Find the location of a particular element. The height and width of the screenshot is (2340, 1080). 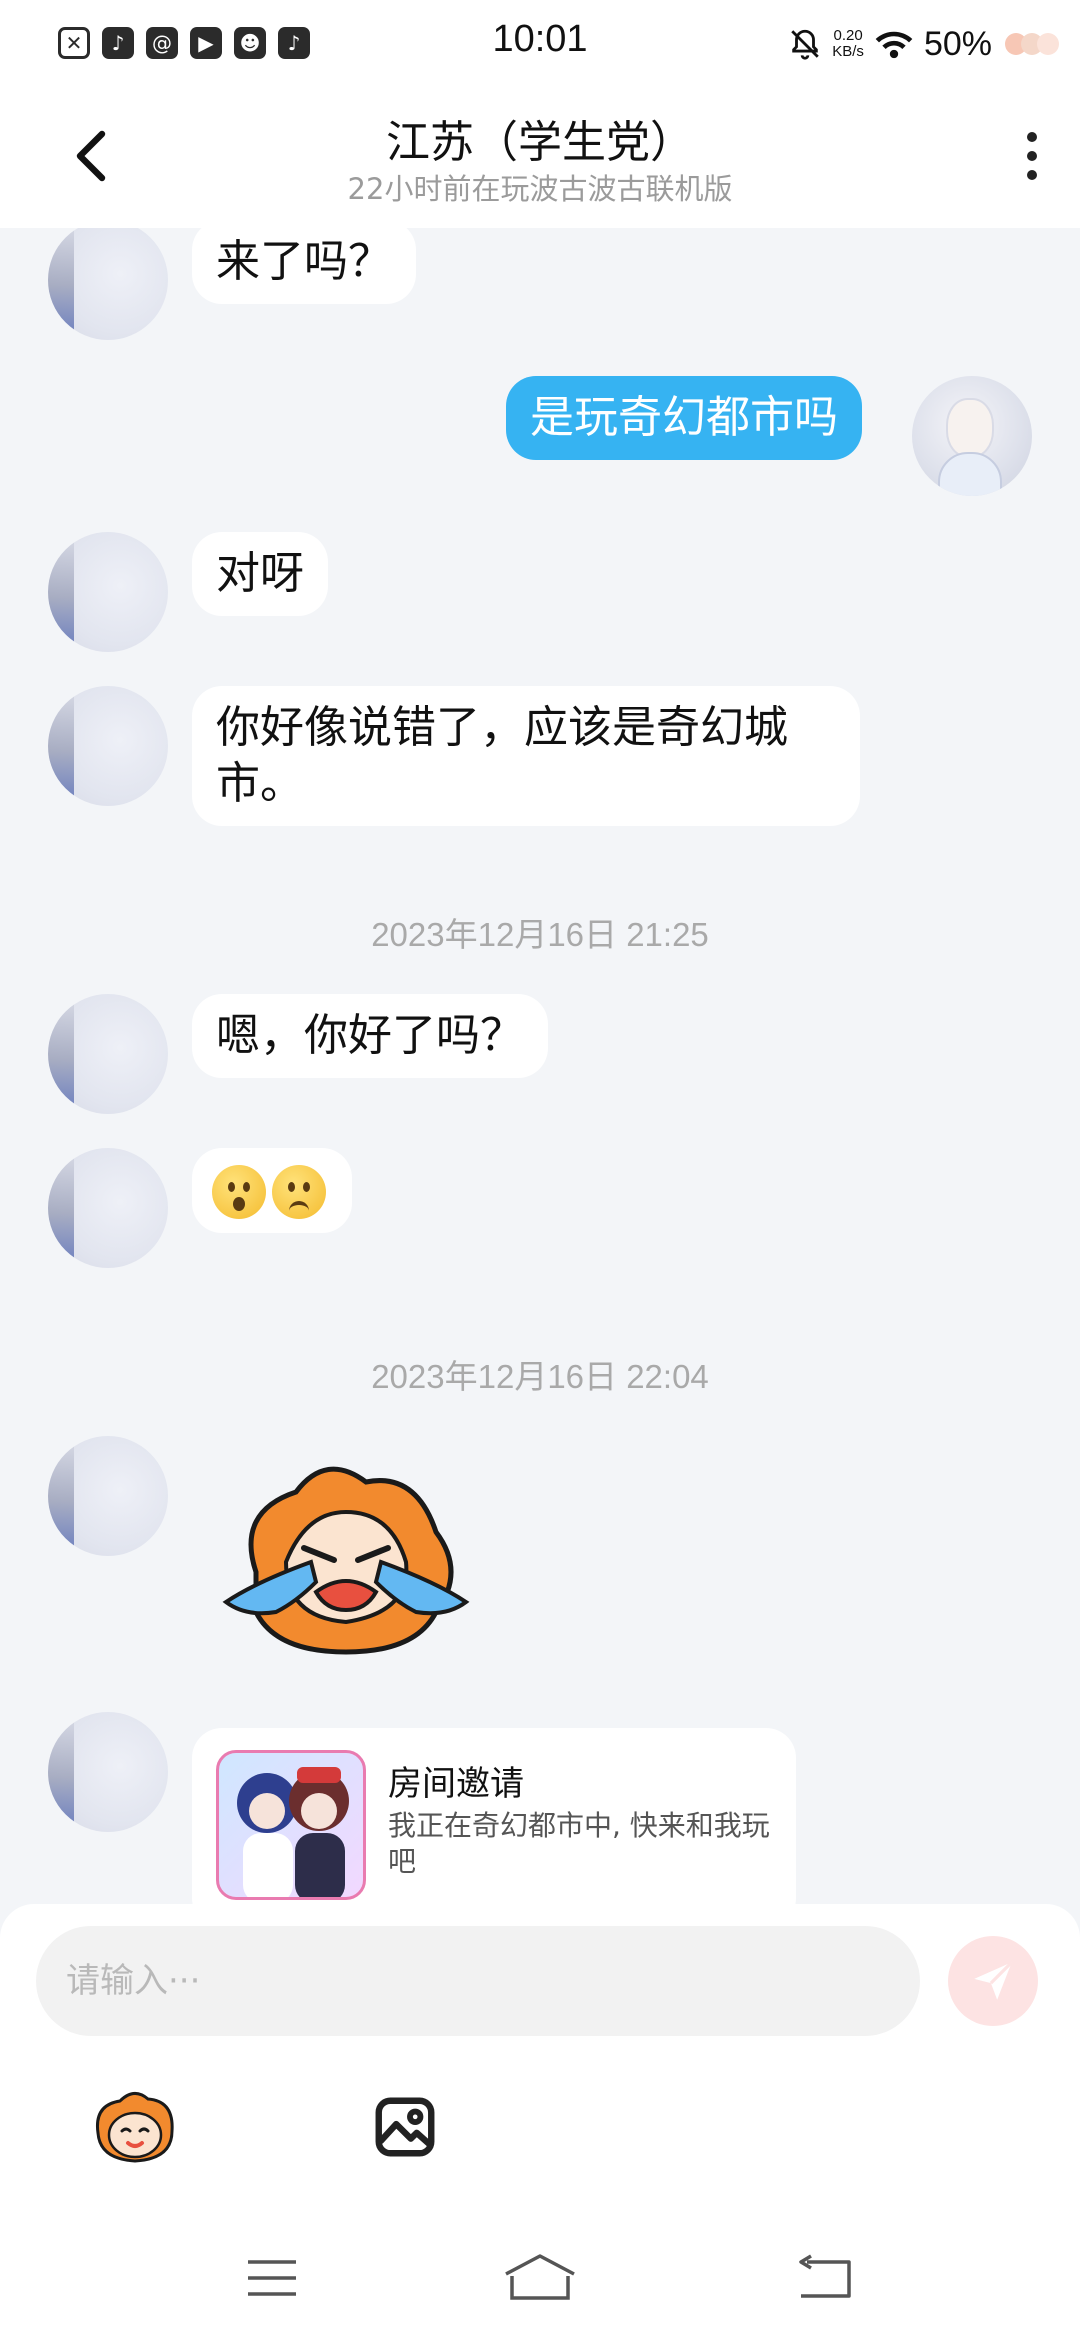

back-nav-button is located at coordinates (824, 2278).